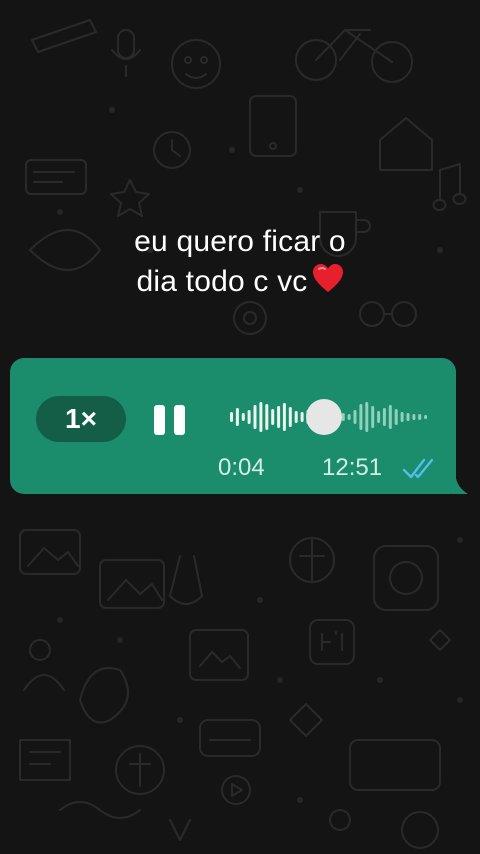 This screenshot has height=854, width=480. I want to click on voice-duration: 0:04, so click(241, 467).